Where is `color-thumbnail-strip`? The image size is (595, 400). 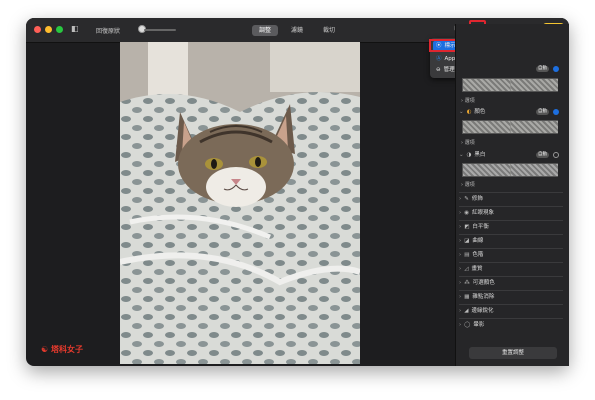 color-thumbnail-strip is located at coordinates (510, 127).